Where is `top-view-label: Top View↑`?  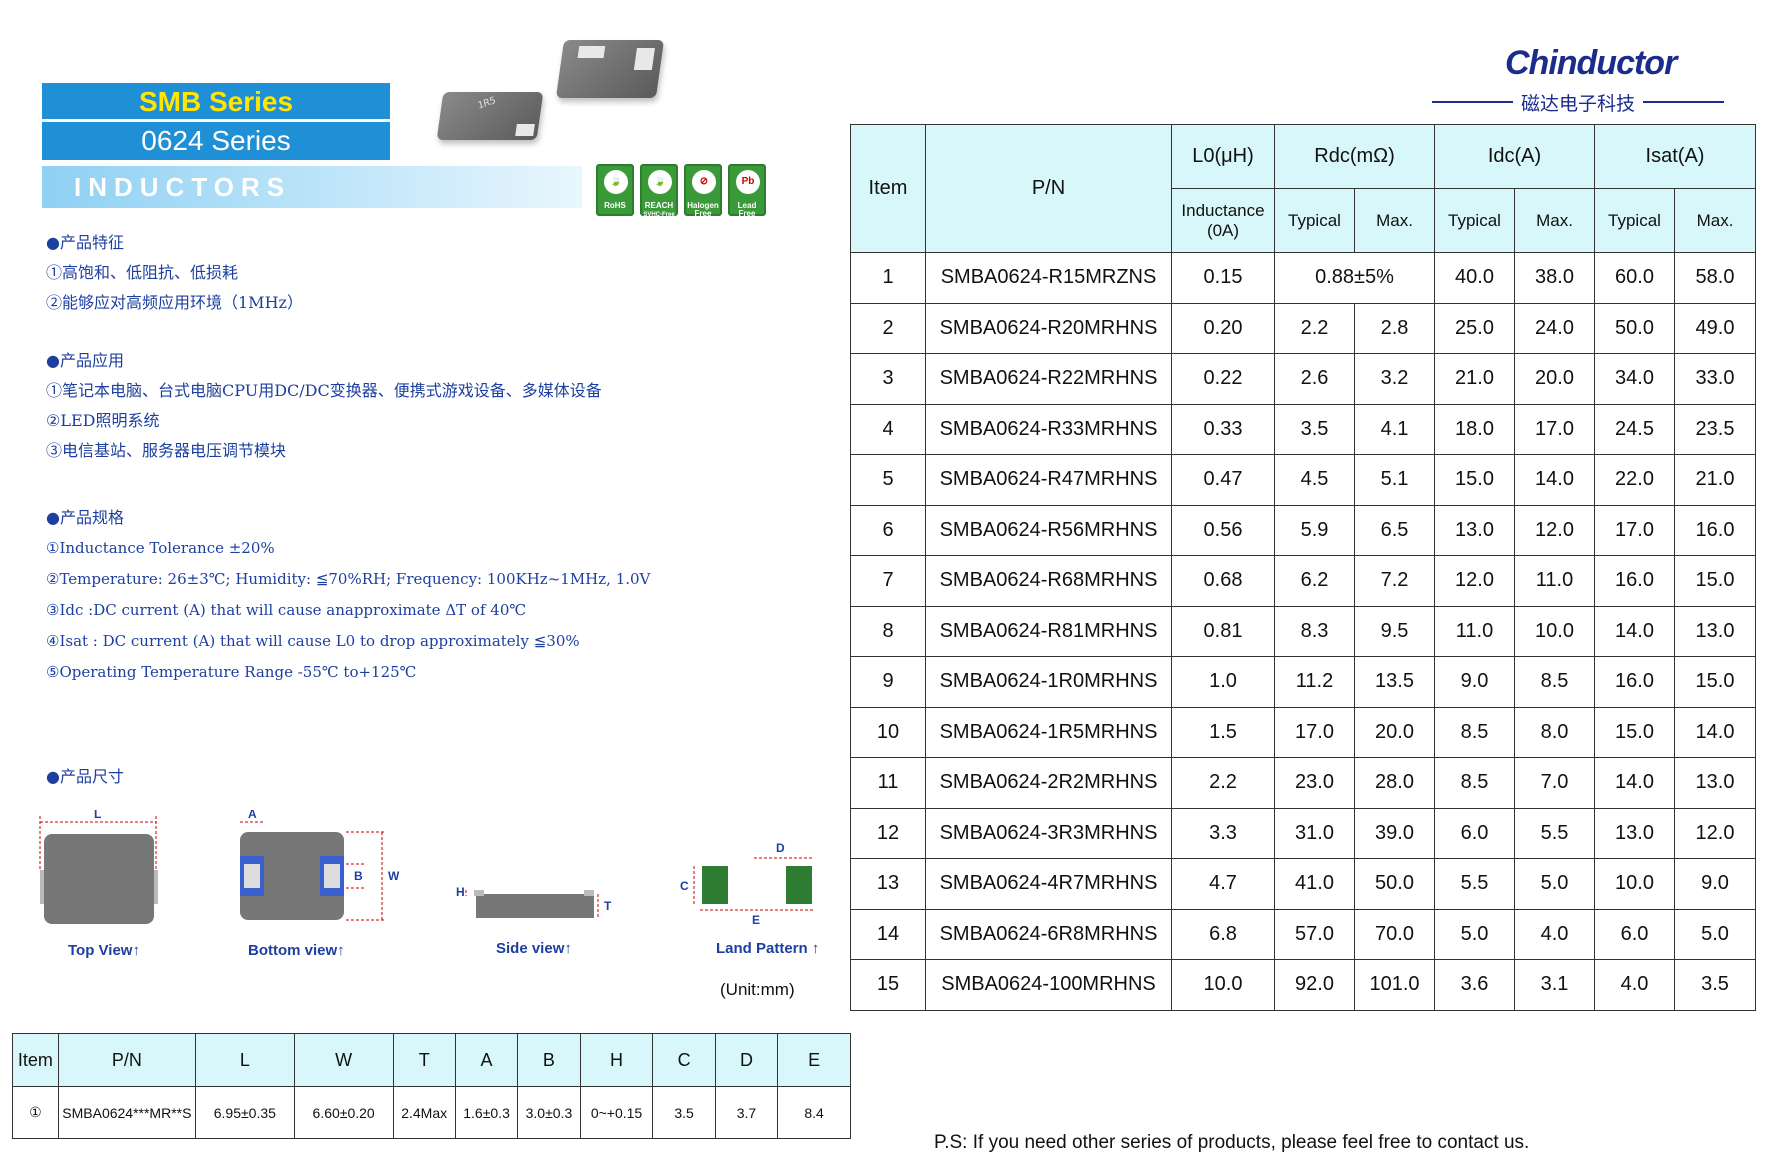 top-view-label: Top View↑ is located at coordinates (104, 950).